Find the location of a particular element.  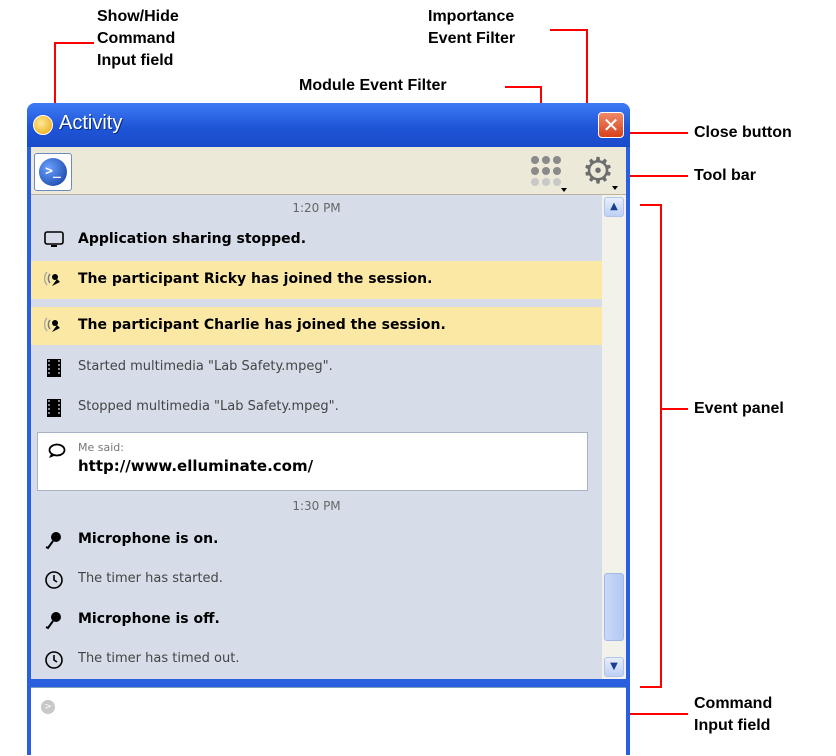

annotation-line: Event Filter is located at coordinates (472, 38).